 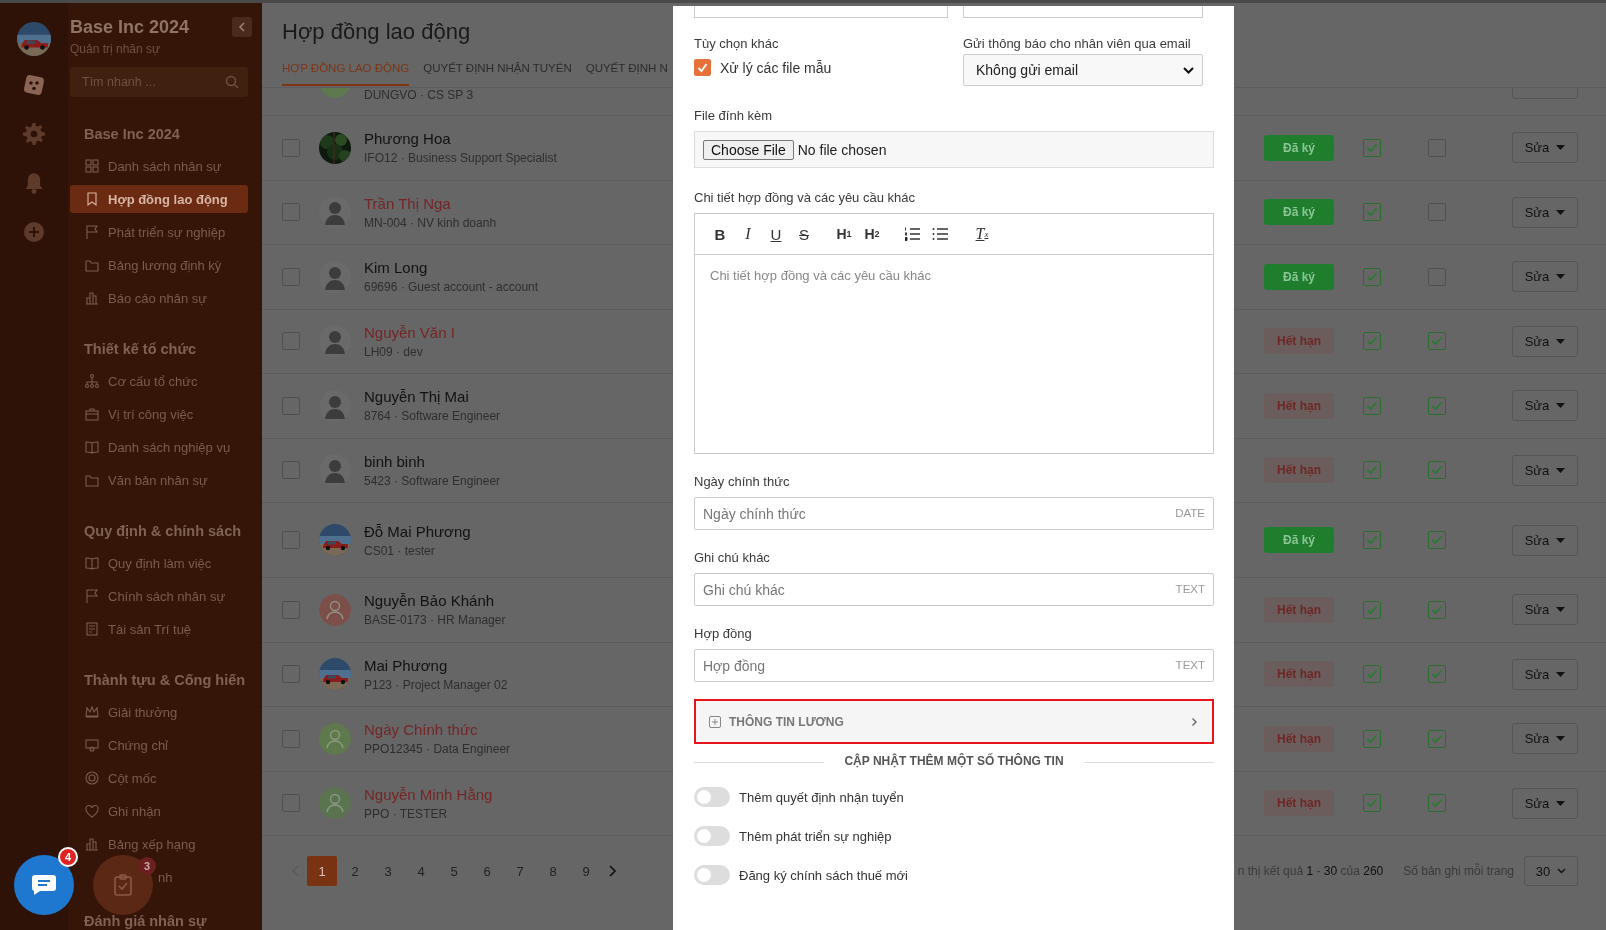 I want to click on sidebar-item: Phát triển sự nghiệp, so click(x=159, y=232).